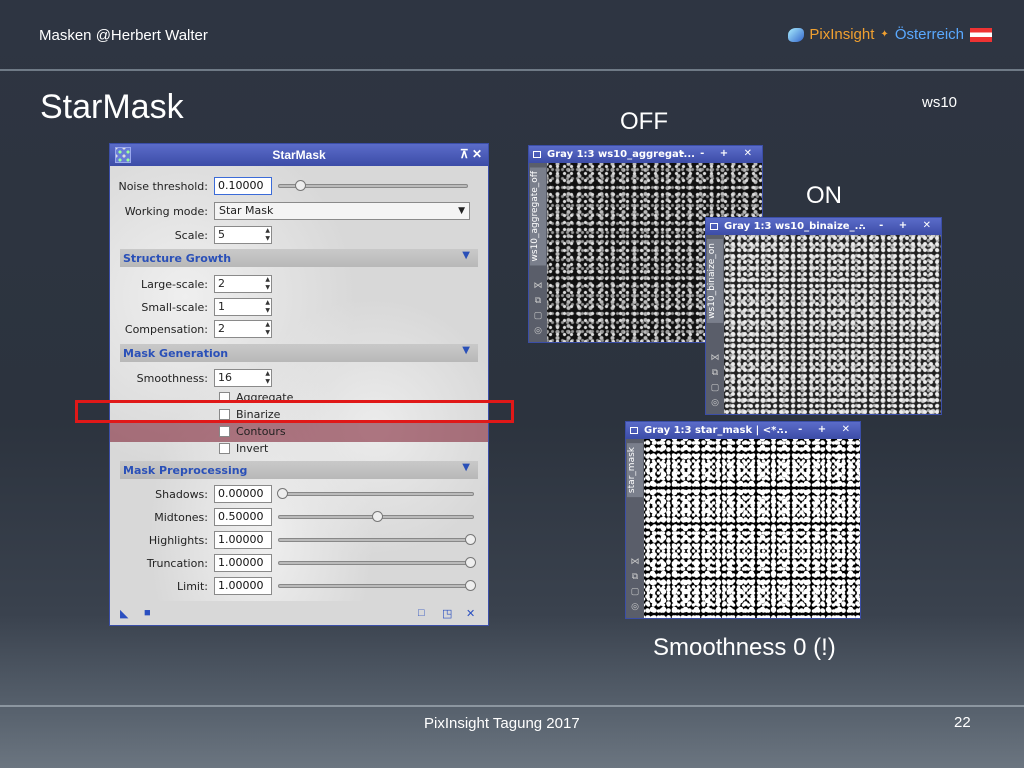 The width and height of the screenshot is (1024, 768). I want to click on slide-title: StarMask, so click(112, 107).